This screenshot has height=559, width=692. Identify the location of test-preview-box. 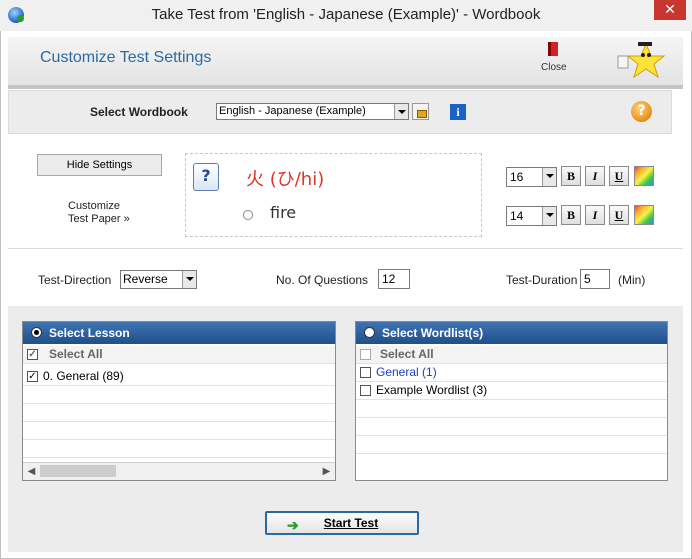
(333, 195).